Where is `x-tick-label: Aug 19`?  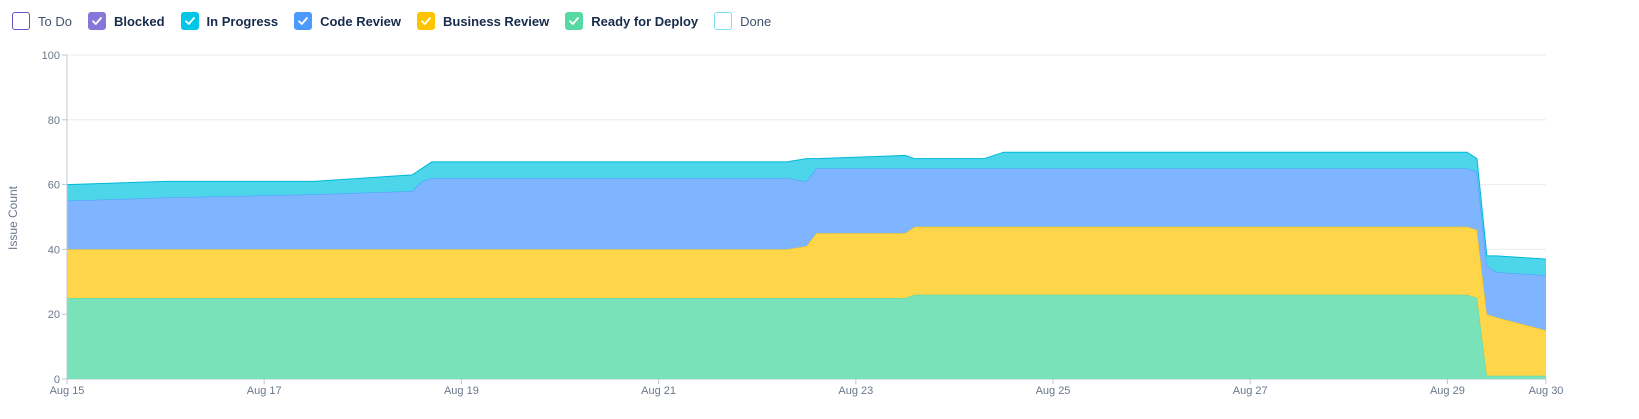
x-tick-label: Aug 19 is located at coordinates (461, 391).